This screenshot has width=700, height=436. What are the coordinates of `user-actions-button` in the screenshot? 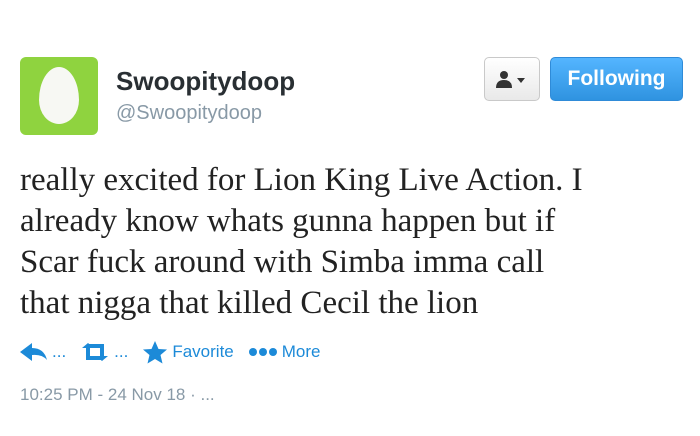 It's located at (512, 79).